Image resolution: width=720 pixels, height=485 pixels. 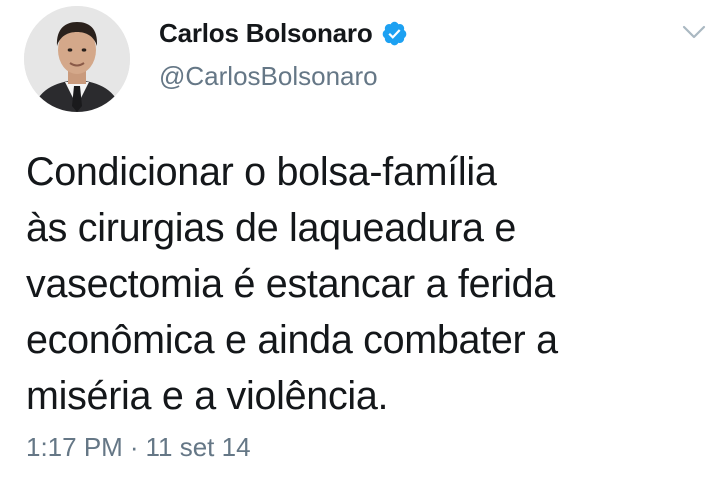 What do you see at coordinates (198, 447) in the screenshot?
I see `tweet-date: 11 set 14` at bounding box center [198, 447].